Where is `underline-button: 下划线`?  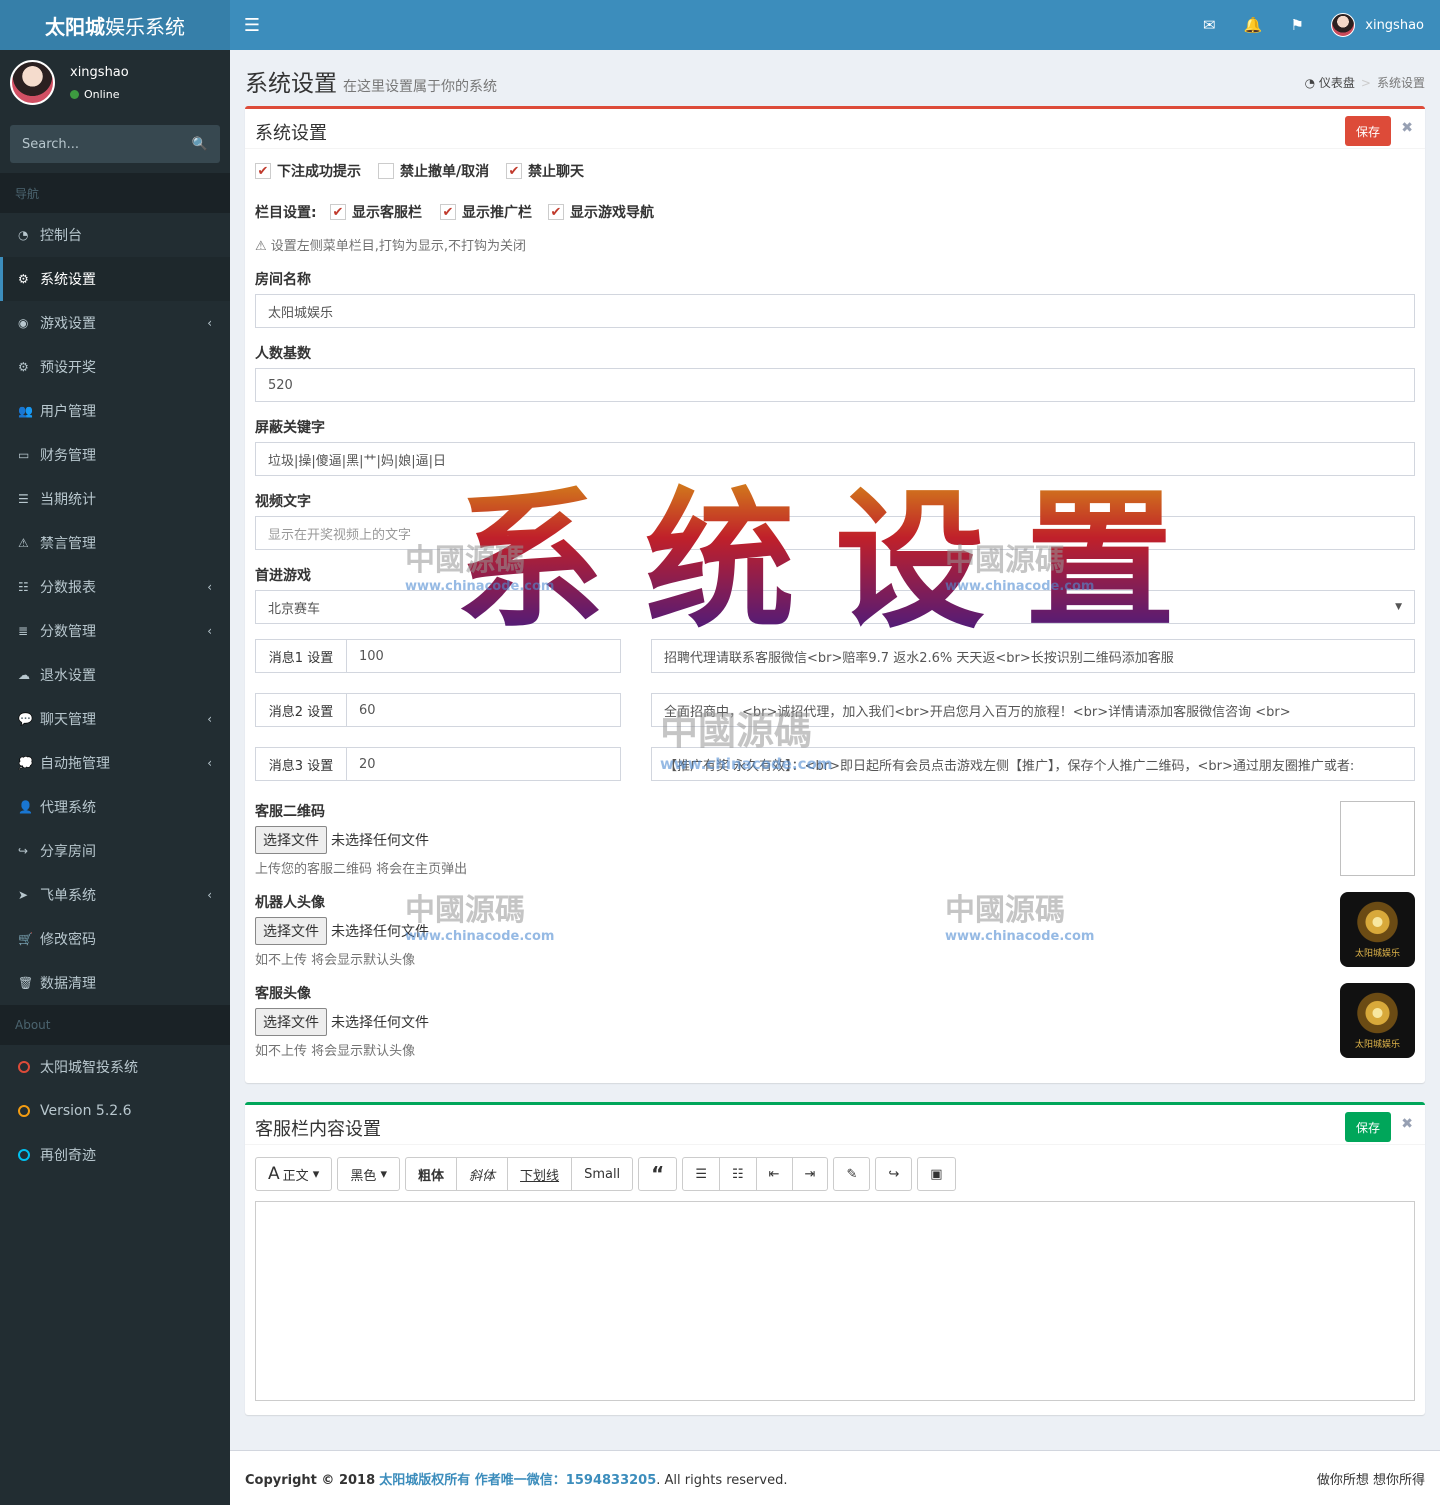 underline-button: 下划线 is located at coordinates (540, 1174).